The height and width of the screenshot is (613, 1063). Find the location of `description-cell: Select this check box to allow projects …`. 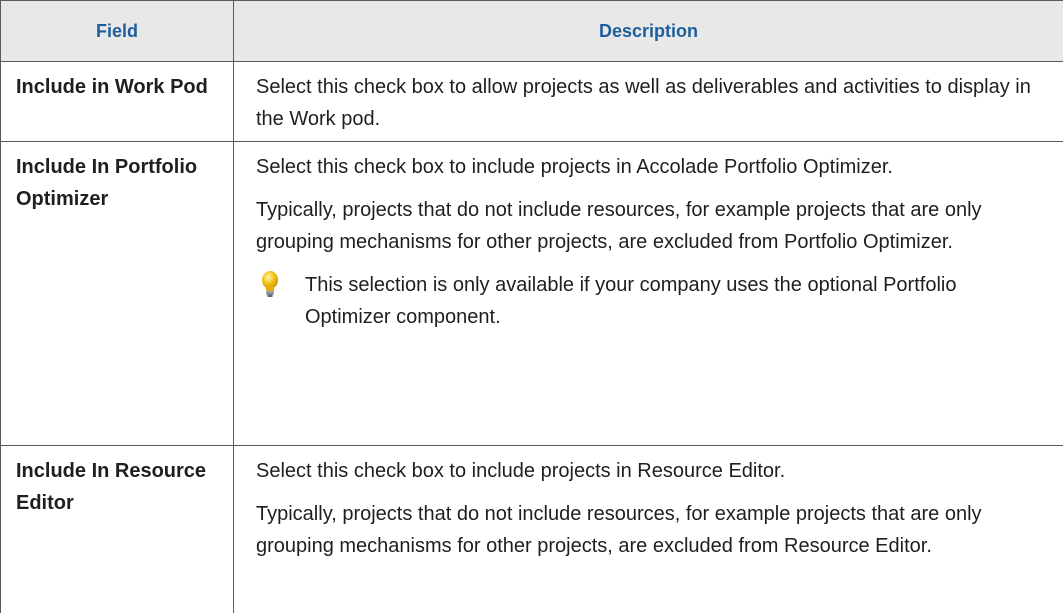

description-cell: Select this check box to allow projects … is located at coordinates (648, 102).